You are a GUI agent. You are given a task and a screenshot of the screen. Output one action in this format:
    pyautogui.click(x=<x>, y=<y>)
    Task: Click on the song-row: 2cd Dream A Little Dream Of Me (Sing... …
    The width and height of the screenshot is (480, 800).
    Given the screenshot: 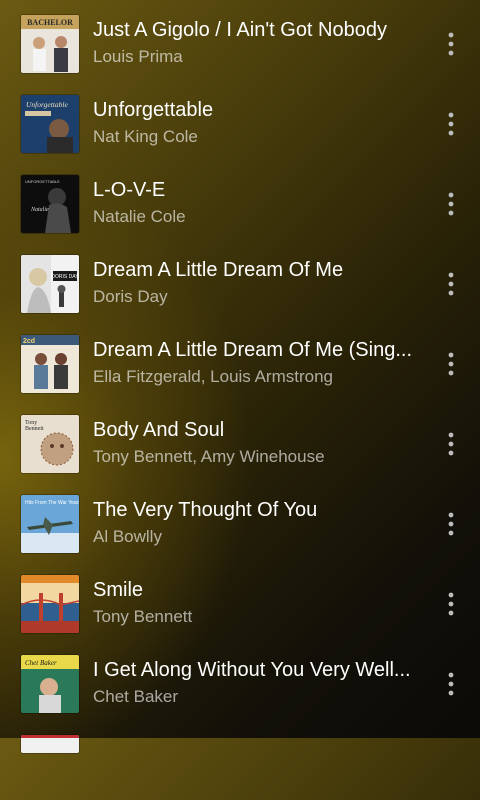 What is the action you would take?
    pyautogui.click(x=240, y=360)
    